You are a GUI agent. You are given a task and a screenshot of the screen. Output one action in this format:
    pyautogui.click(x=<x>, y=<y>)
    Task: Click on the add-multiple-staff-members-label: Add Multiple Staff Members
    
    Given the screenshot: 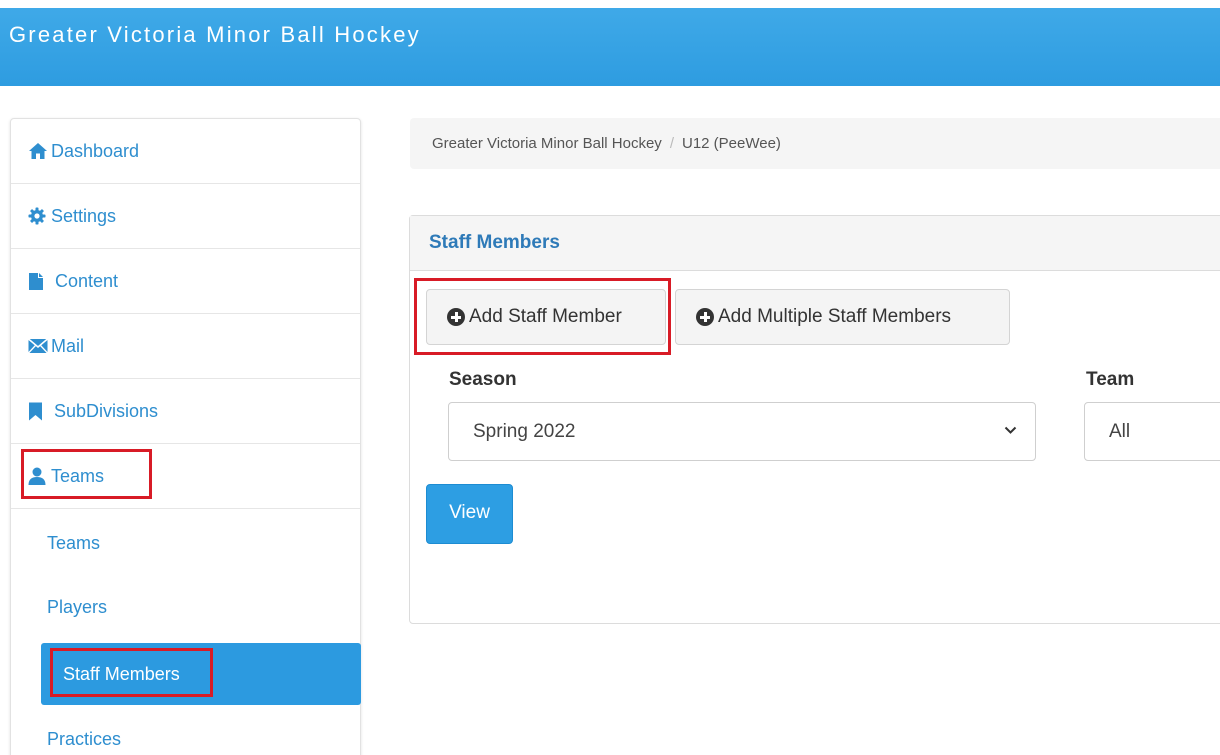 What is the action you would take?
    pyautogui.click(x=835, y=316)
    